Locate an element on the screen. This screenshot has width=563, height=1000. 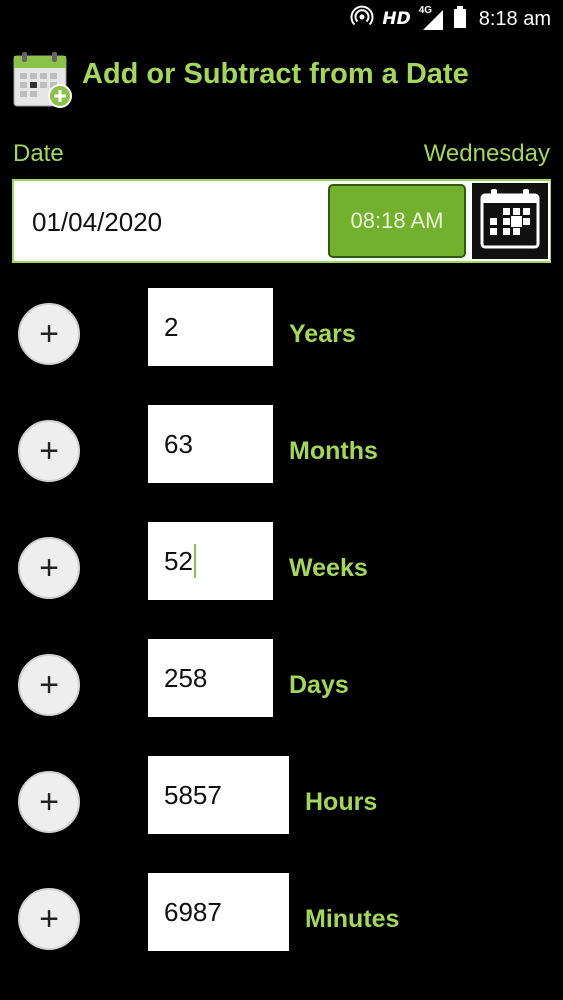
months-operator-button: + is located at coordinates (49, 451).